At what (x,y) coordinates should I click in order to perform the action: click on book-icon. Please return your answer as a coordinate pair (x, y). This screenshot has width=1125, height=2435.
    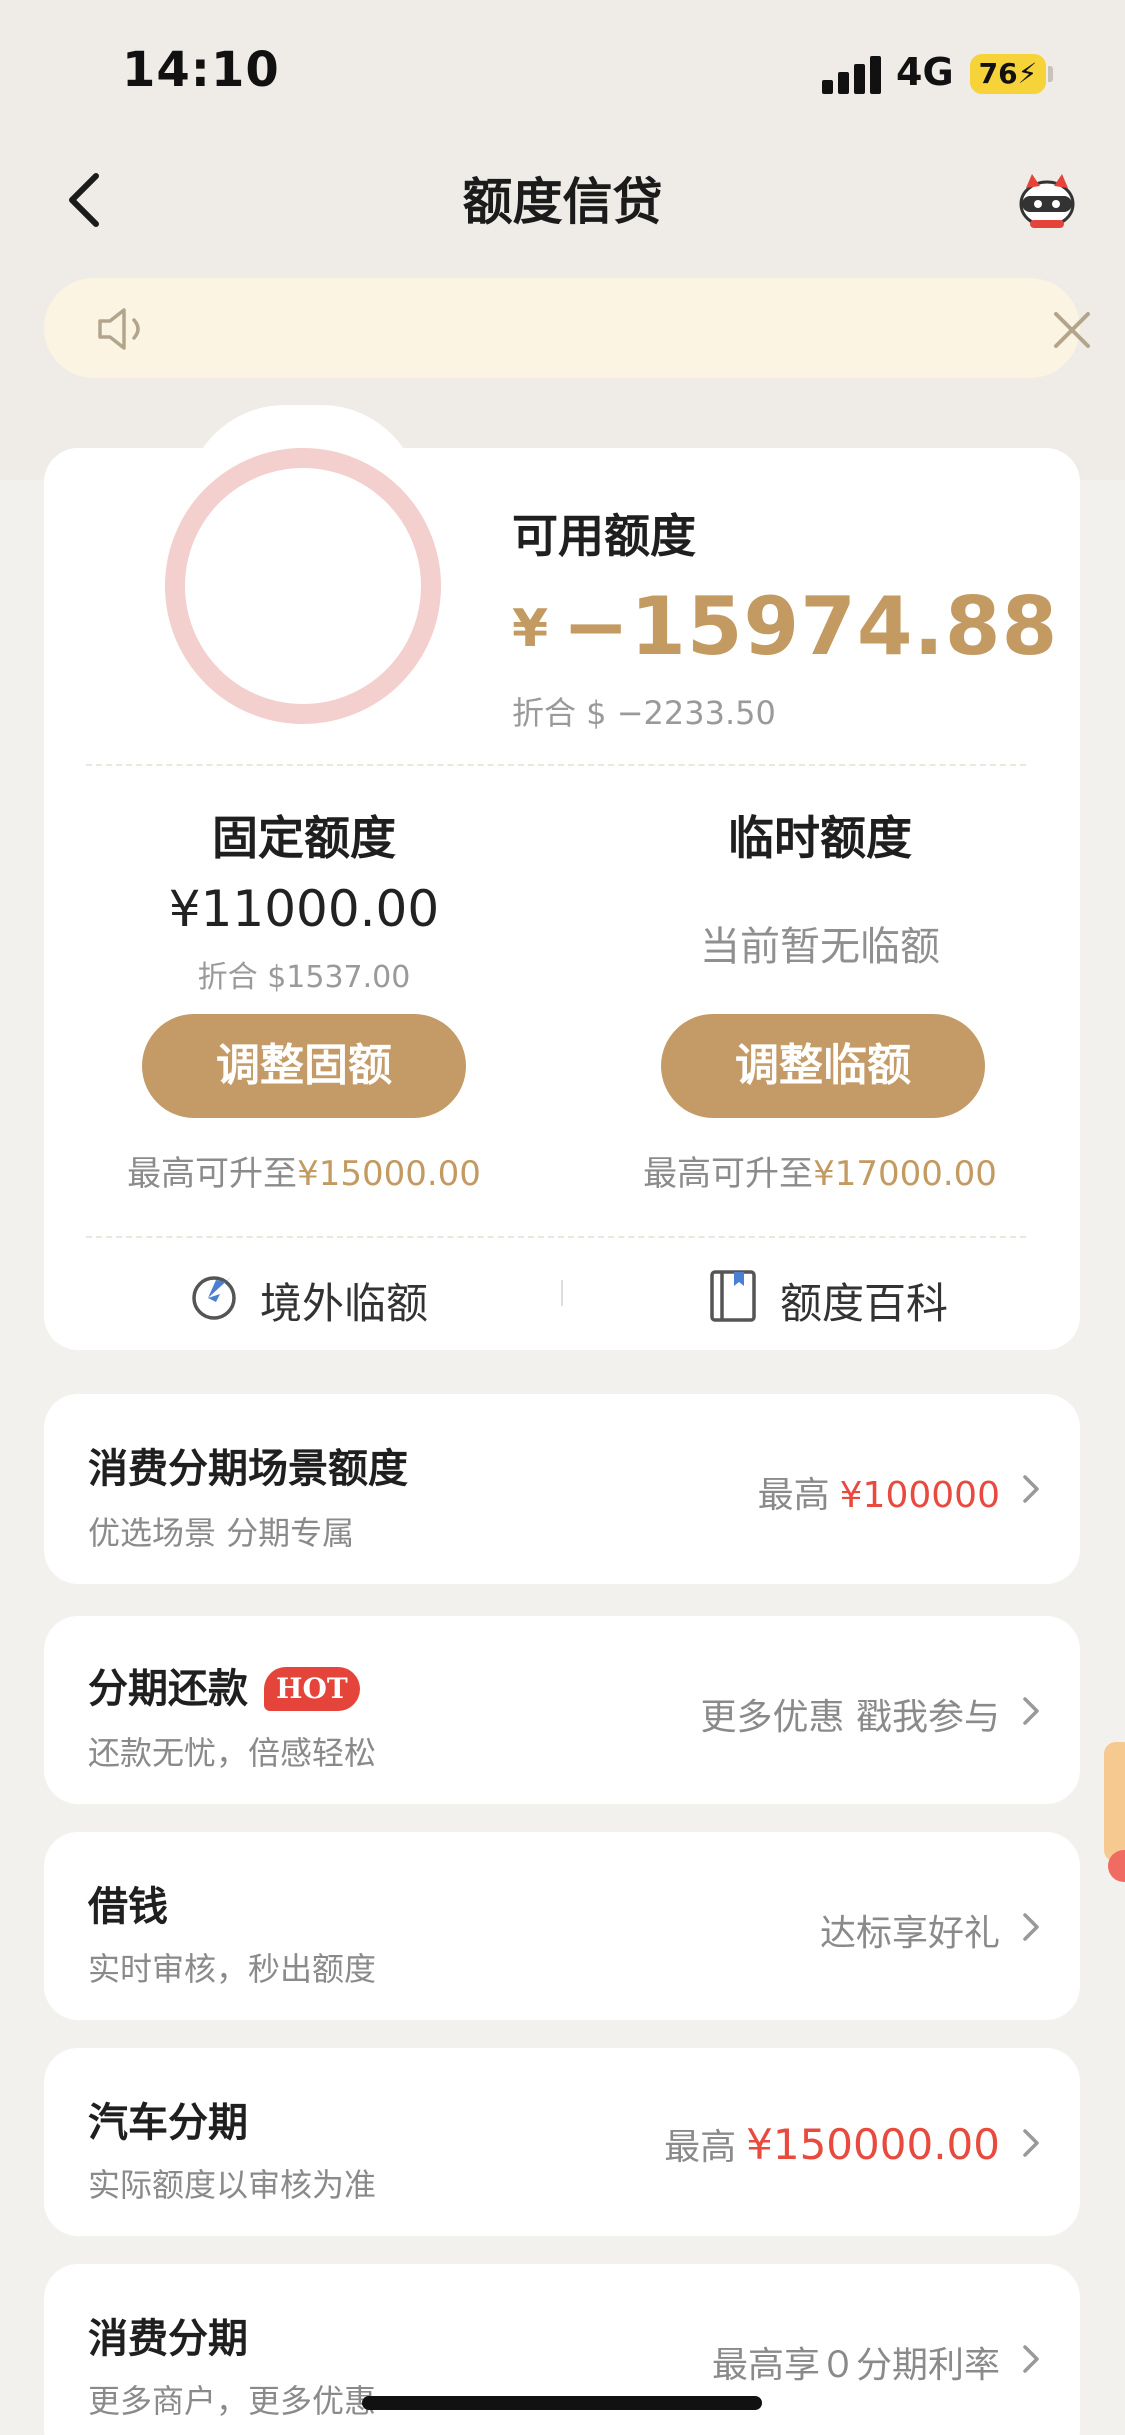
    Looking at the image, I should click on (733, 1296).